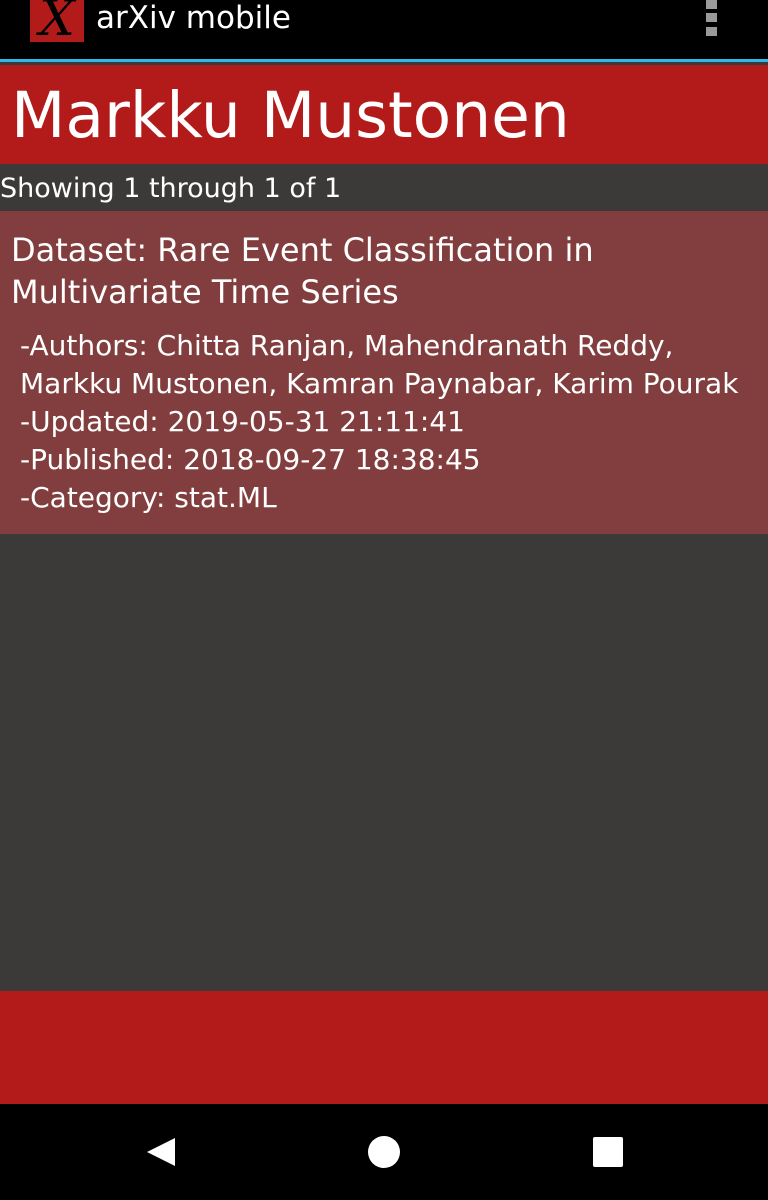  Describe the element at coordinates (290, 115) in the screenshot. I see `page-title: Markku Mustonen` at that location.